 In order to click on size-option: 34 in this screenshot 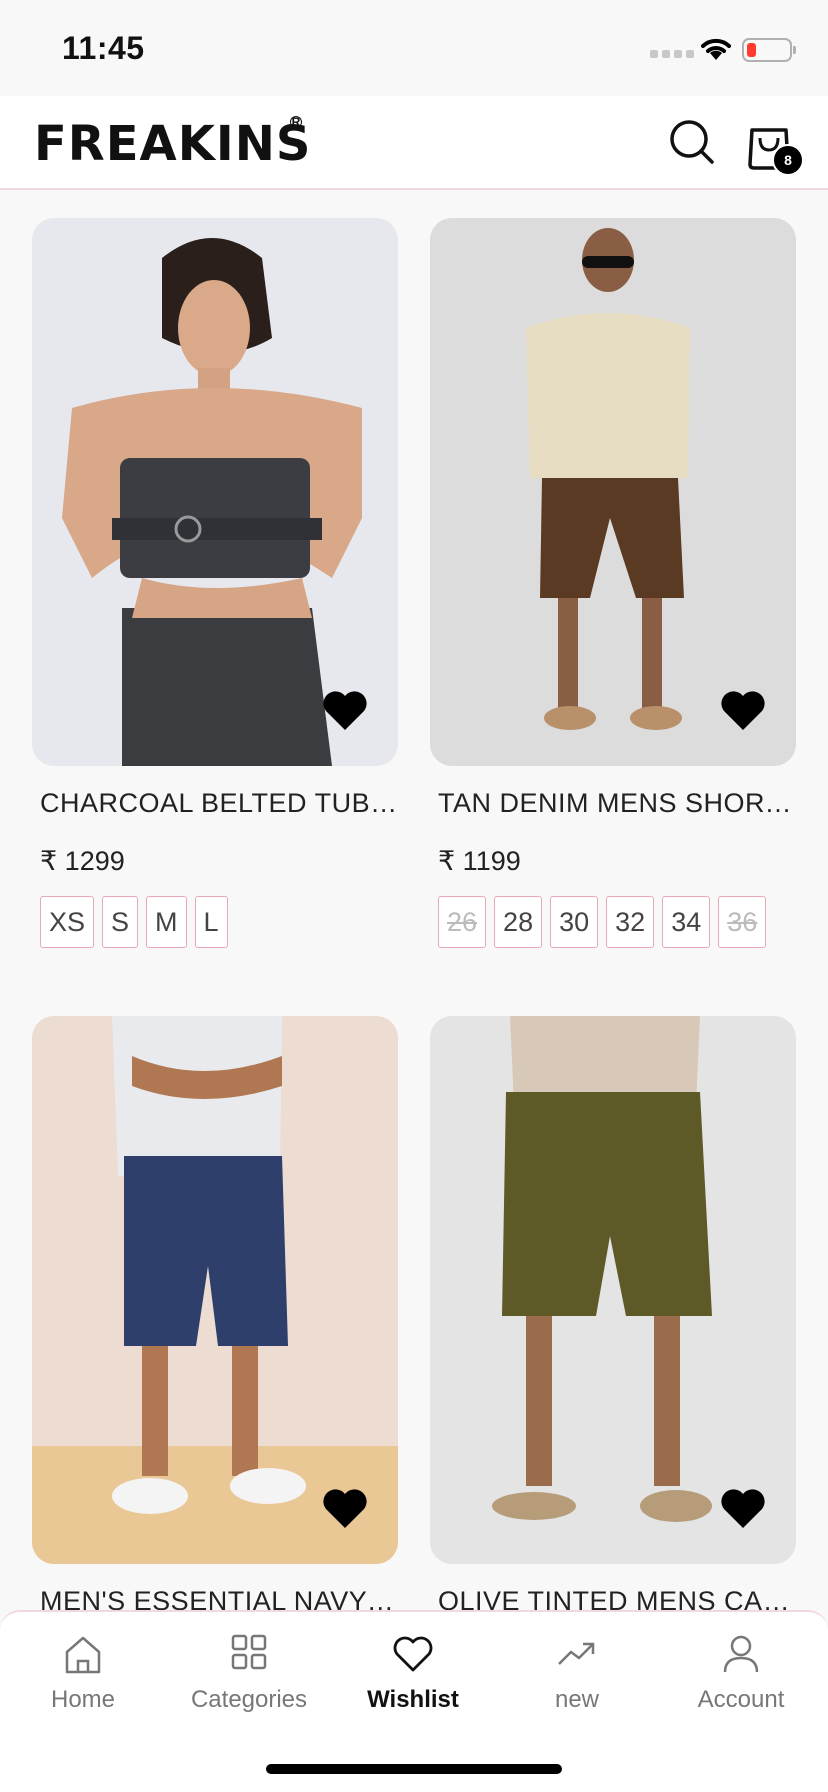, I will do `click(686, 922)`.